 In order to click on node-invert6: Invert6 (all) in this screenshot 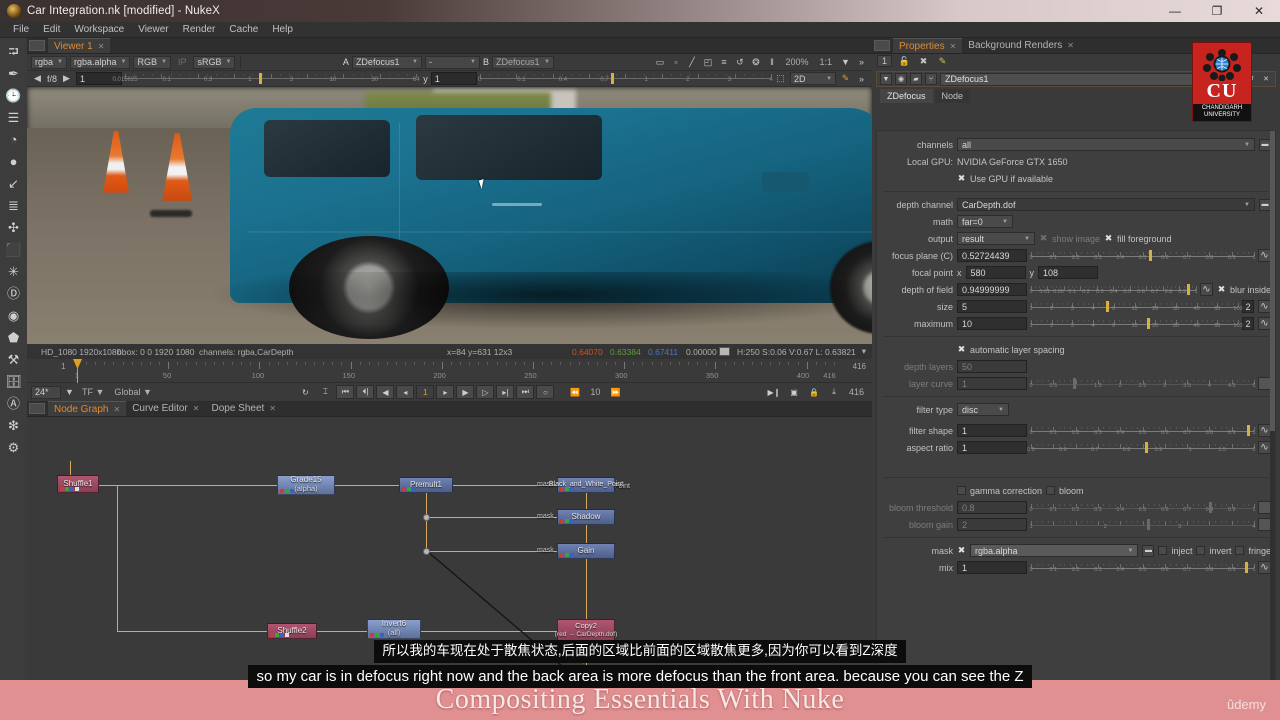, I will do `click(394, 629)`.